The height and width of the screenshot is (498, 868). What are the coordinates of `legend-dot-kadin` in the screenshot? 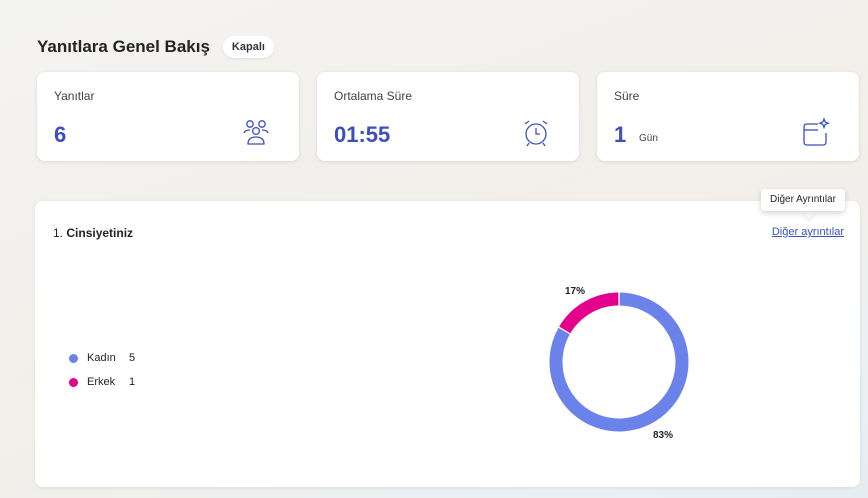 It's located at (73, 358).